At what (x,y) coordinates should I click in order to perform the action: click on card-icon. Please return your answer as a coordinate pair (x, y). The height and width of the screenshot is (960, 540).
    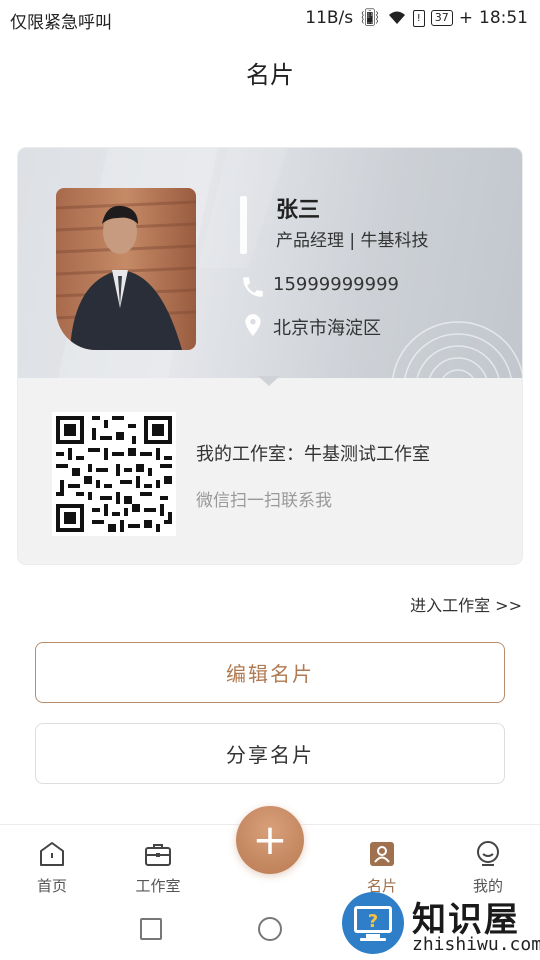
    Looking at the image, I should click on (382, 854).